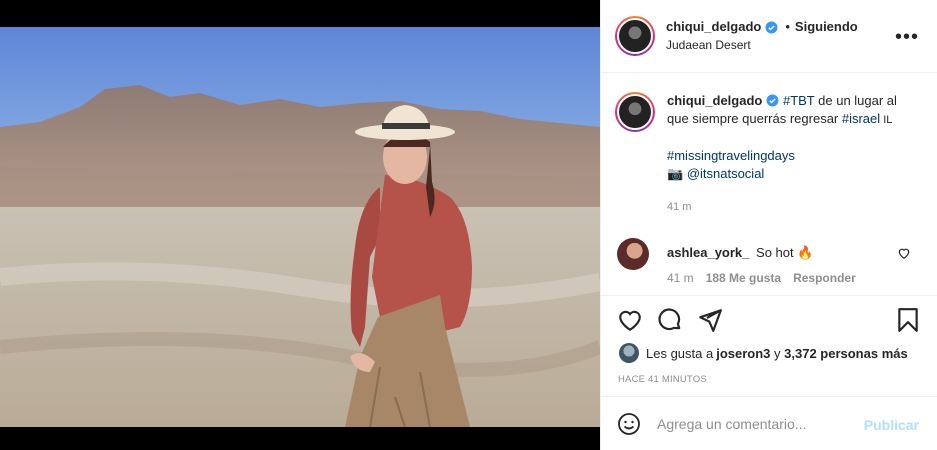  What do you see at coordinates (670, 320) in the screenshot?
I see `comment-icon` at bounding box center [670, 320].